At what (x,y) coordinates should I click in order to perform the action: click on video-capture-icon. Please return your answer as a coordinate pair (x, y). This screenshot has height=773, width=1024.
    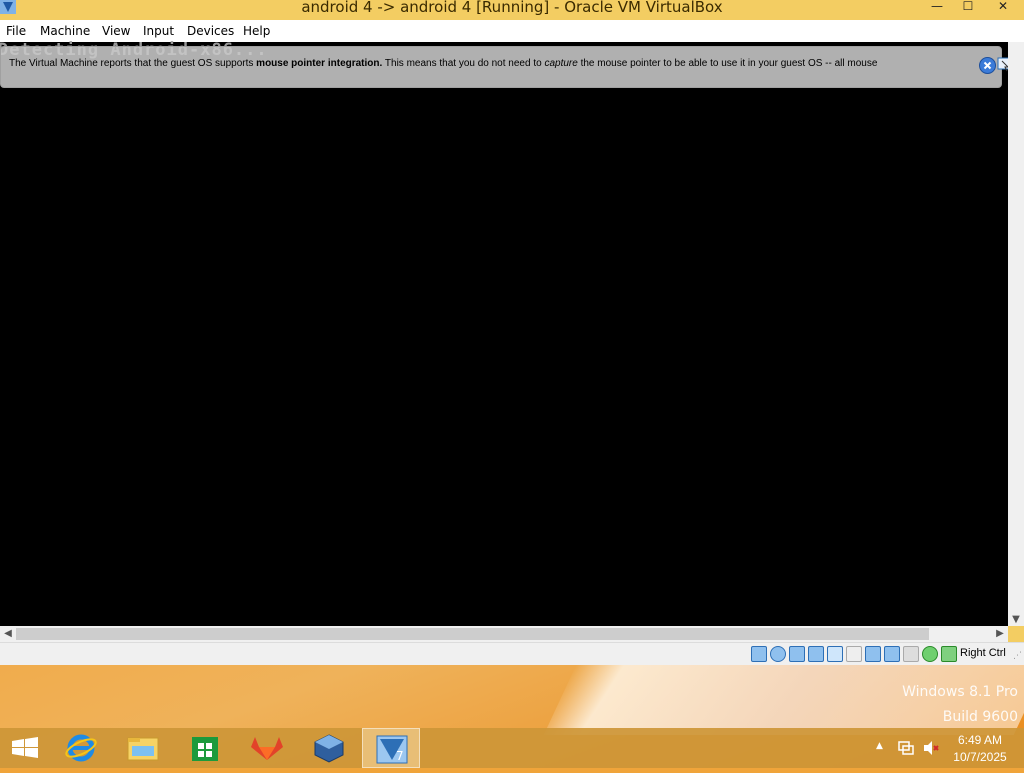
    Looking at the image, I should click on (892, 654).